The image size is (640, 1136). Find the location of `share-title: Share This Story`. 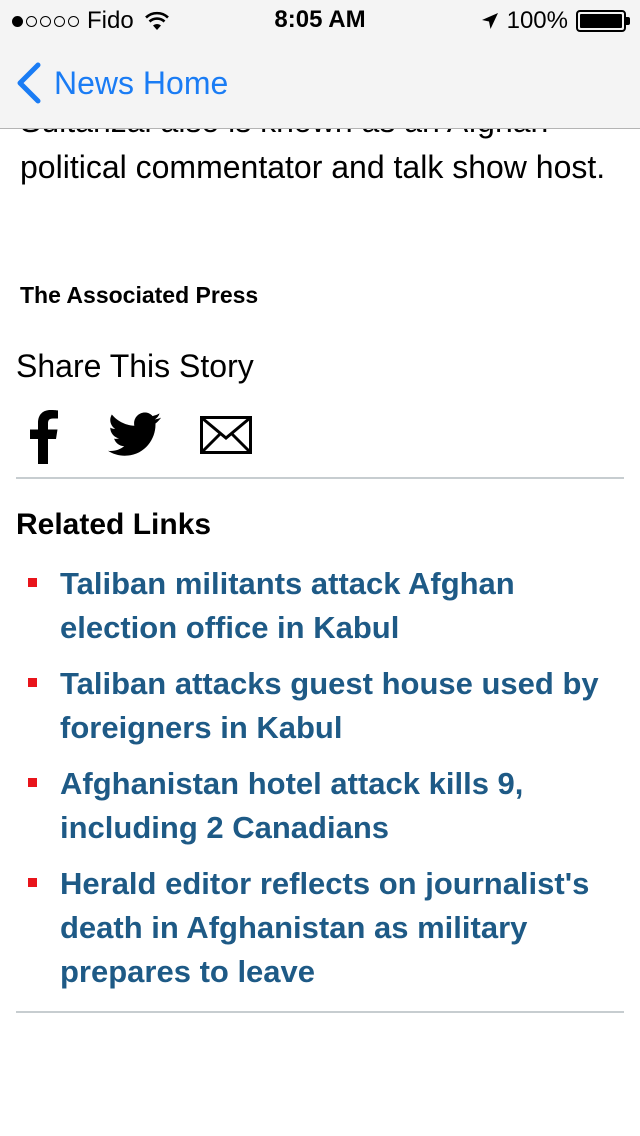

share-title: Share This Story is located at coordinates (135, 366).